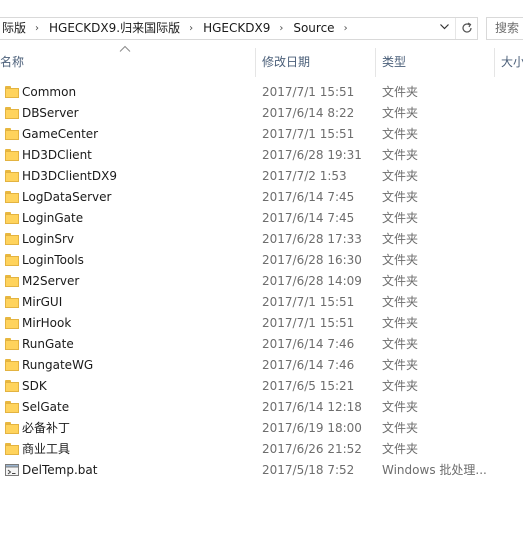  I want to click on column-header-type: 类型, so click(394, 64).